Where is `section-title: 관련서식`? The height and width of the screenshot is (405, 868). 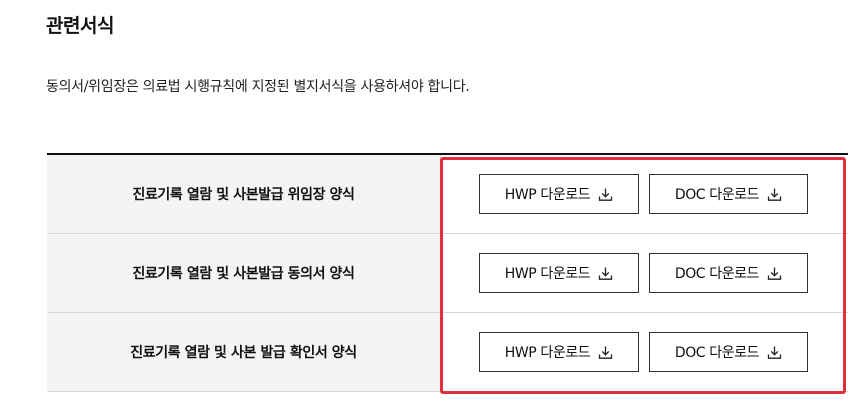 section-title: 관련서식 is located at coordinates (80, 26).